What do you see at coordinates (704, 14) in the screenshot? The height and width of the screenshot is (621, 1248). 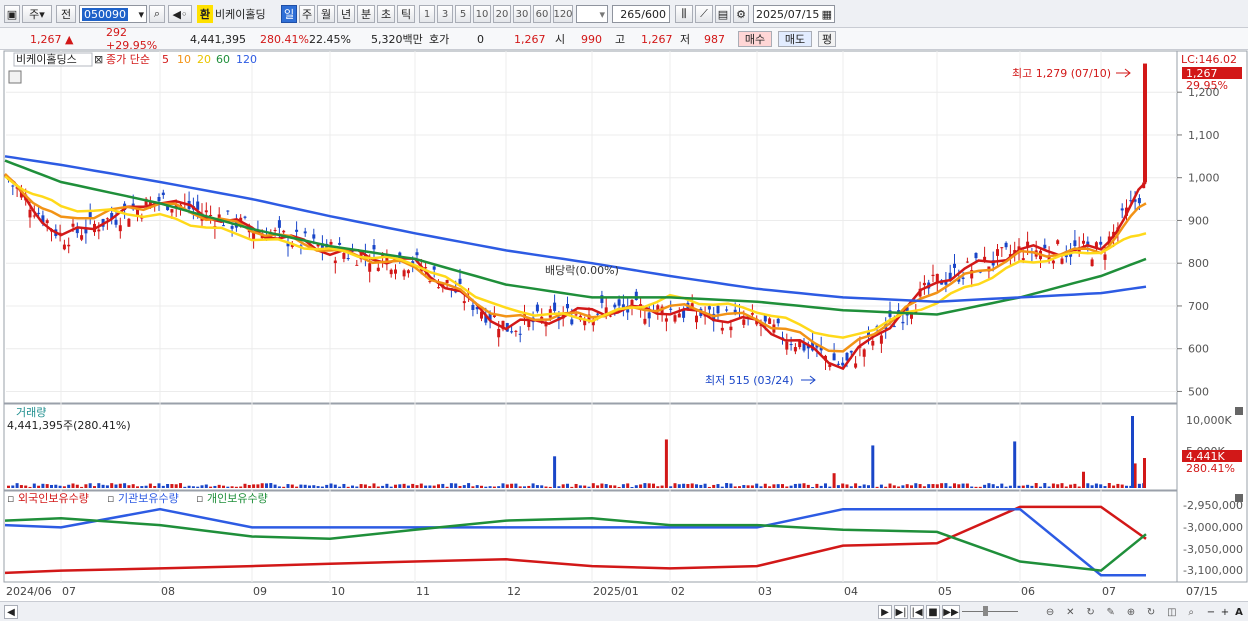 I see `line-tool-icon: ⟋` at bounding box center [704, 14].